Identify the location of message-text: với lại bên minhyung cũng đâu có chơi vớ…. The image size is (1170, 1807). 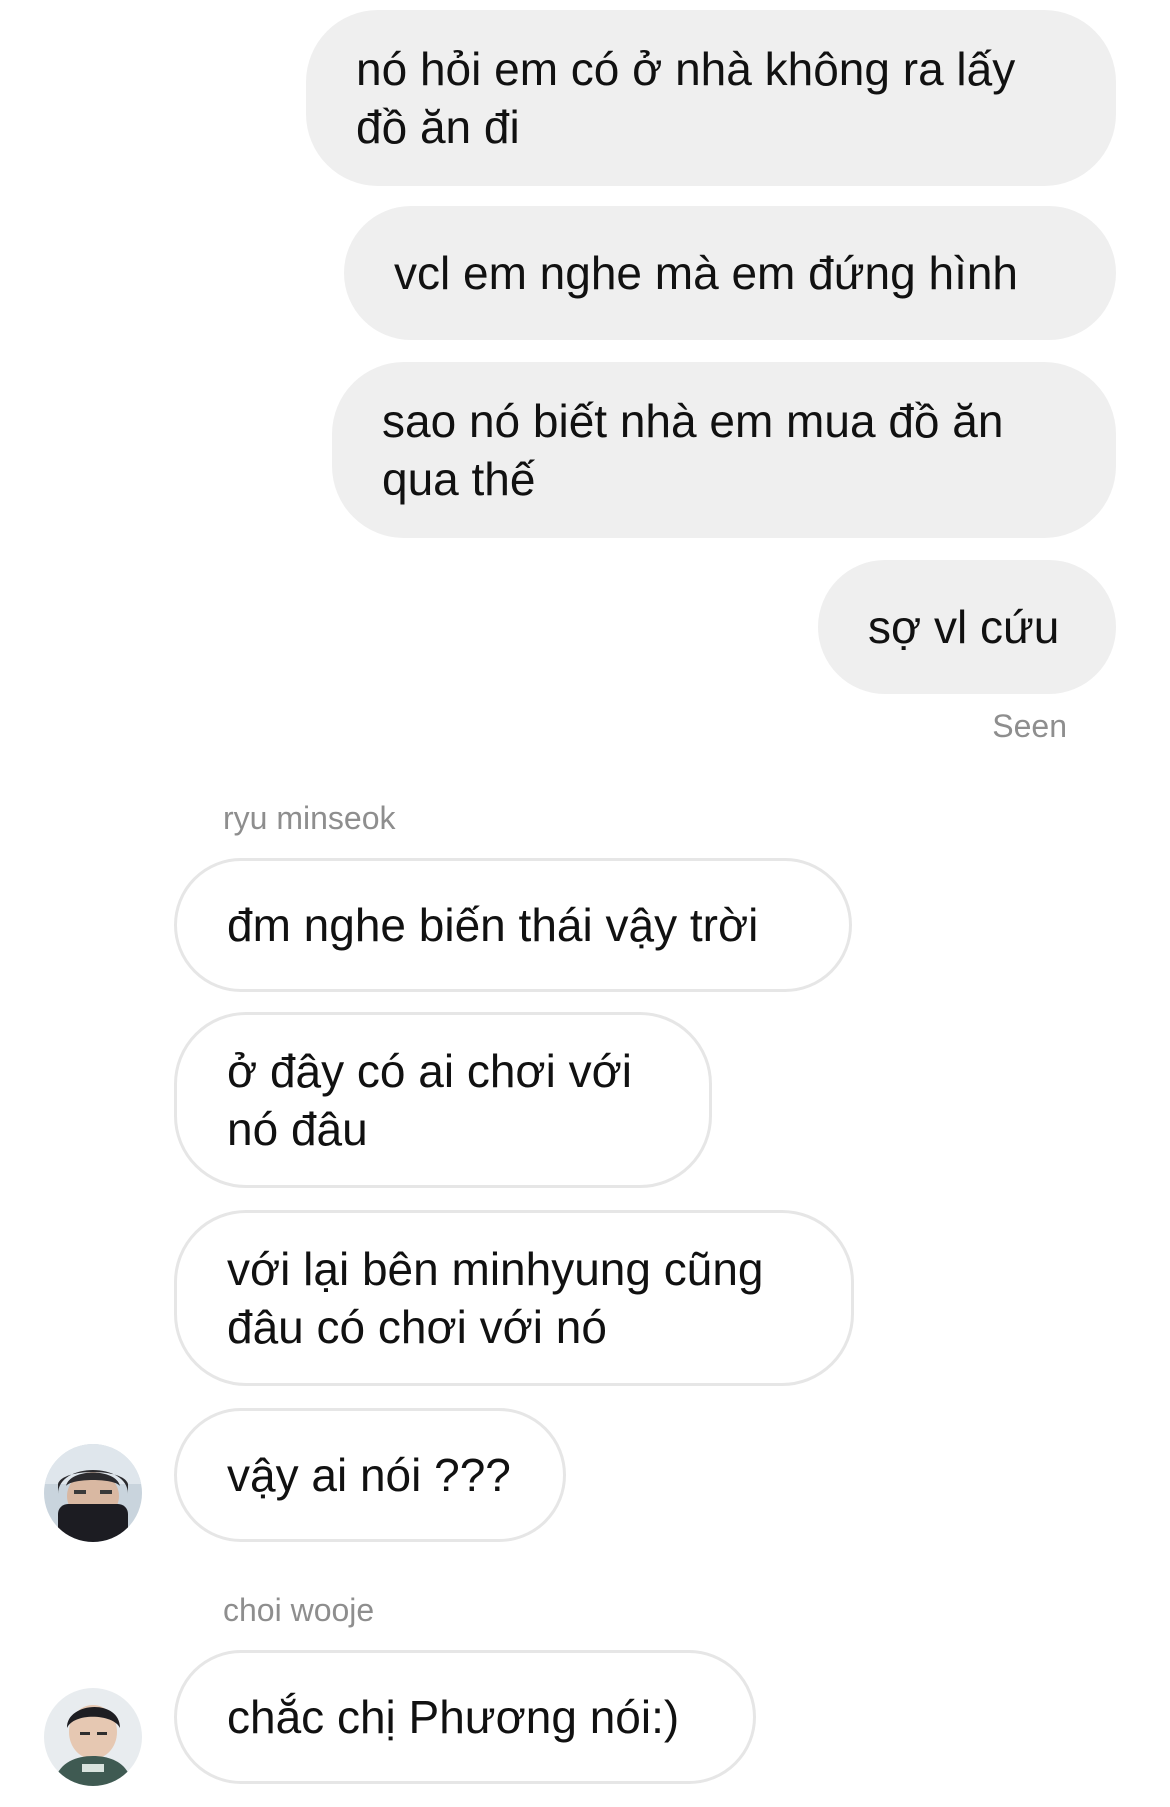
(495, 1298).